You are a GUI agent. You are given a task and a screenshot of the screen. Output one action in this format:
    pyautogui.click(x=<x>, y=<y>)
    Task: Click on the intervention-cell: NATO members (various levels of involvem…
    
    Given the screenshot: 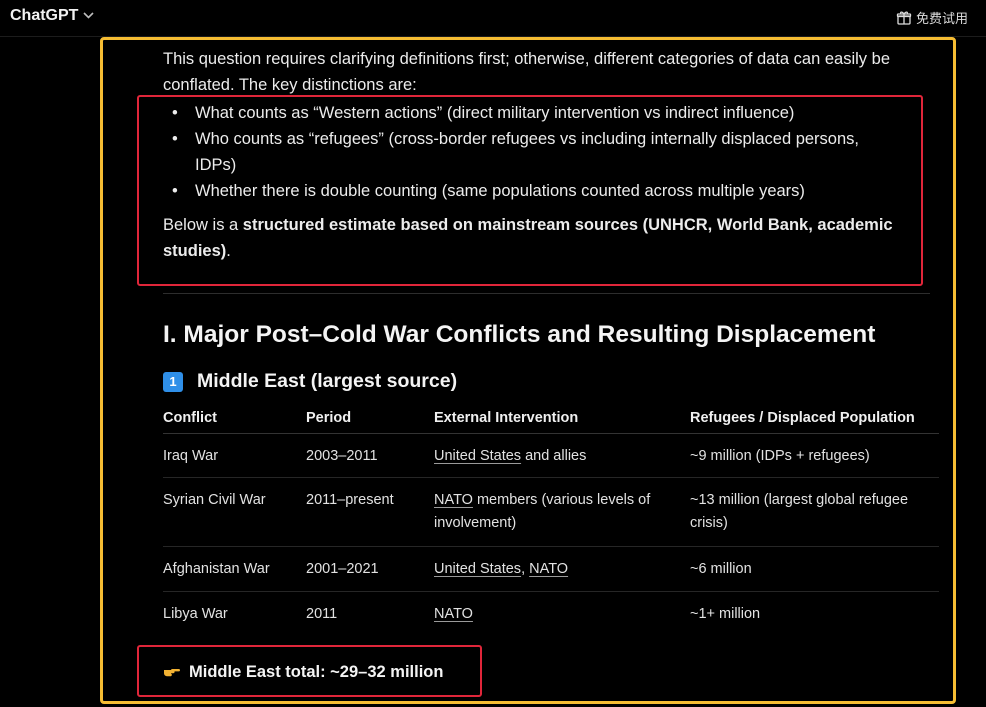 What is the action you would take?
    pyautogui.click(x=562, y=512)
    